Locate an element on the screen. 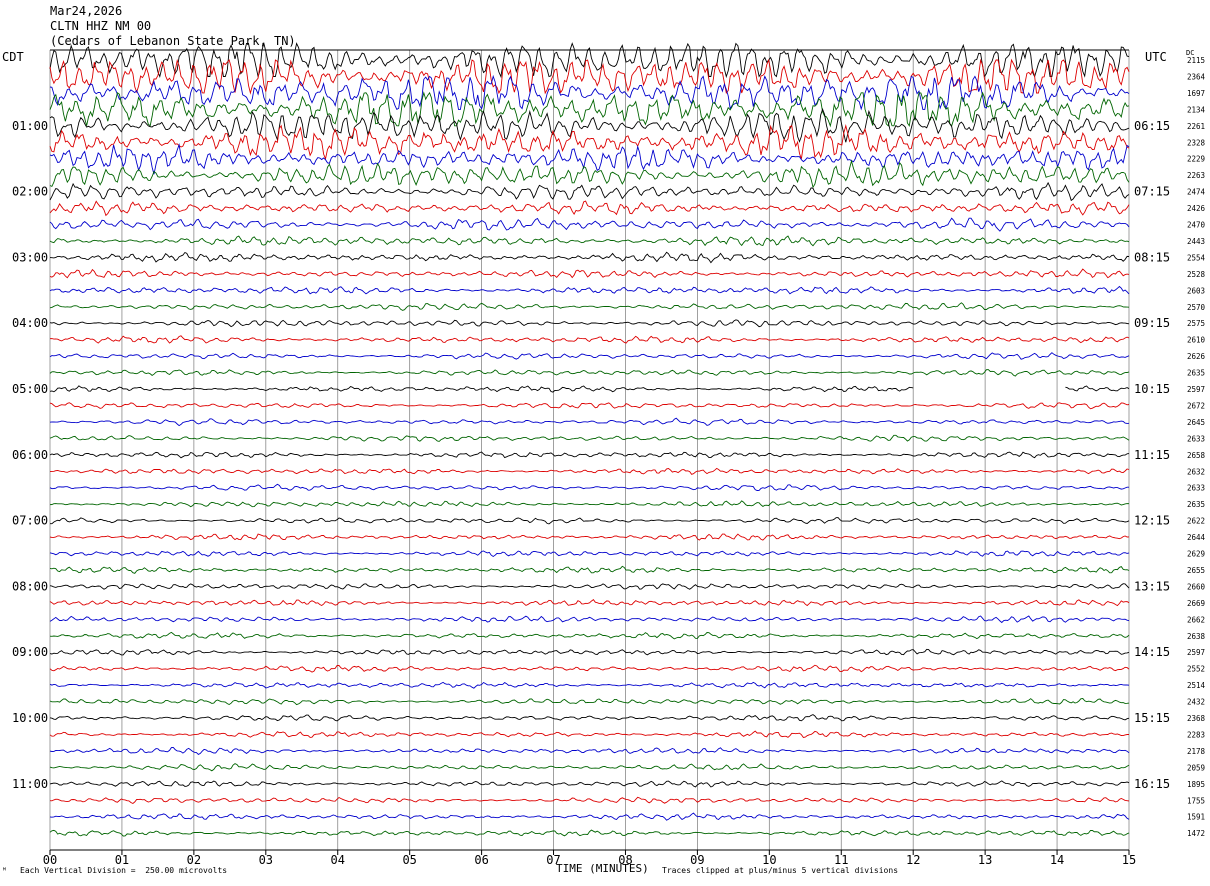 Image resolution: width=1210 pixels, height=886 pixels. x-tick-label: 01 is located at coordinates (122, 860).